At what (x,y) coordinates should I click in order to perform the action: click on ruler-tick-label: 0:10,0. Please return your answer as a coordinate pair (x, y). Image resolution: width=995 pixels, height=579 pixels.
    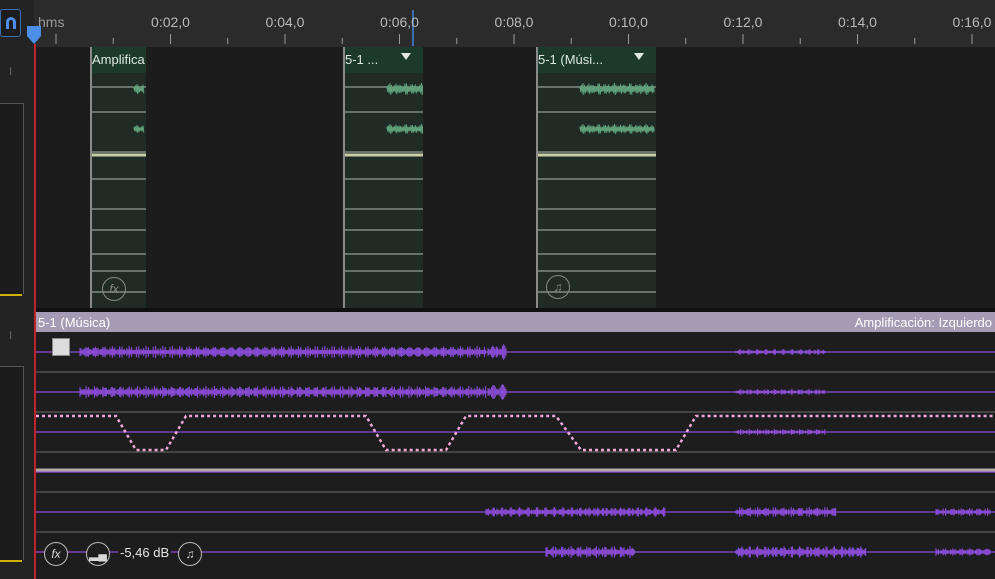
    Looking at the image, I should click on (628, 22).